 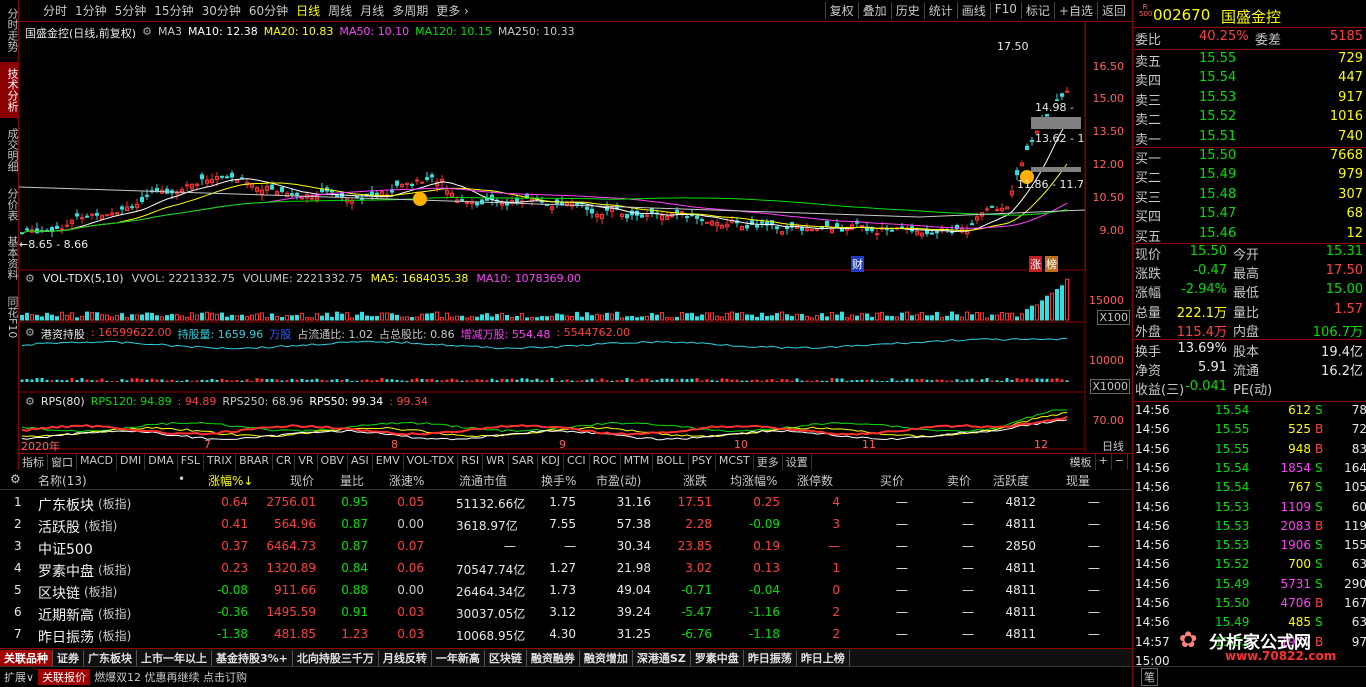 What do you see at coordinates (62, 480) in the screenshot?
I see `col-name: 名称(13)` at bounding box center [62, 480].